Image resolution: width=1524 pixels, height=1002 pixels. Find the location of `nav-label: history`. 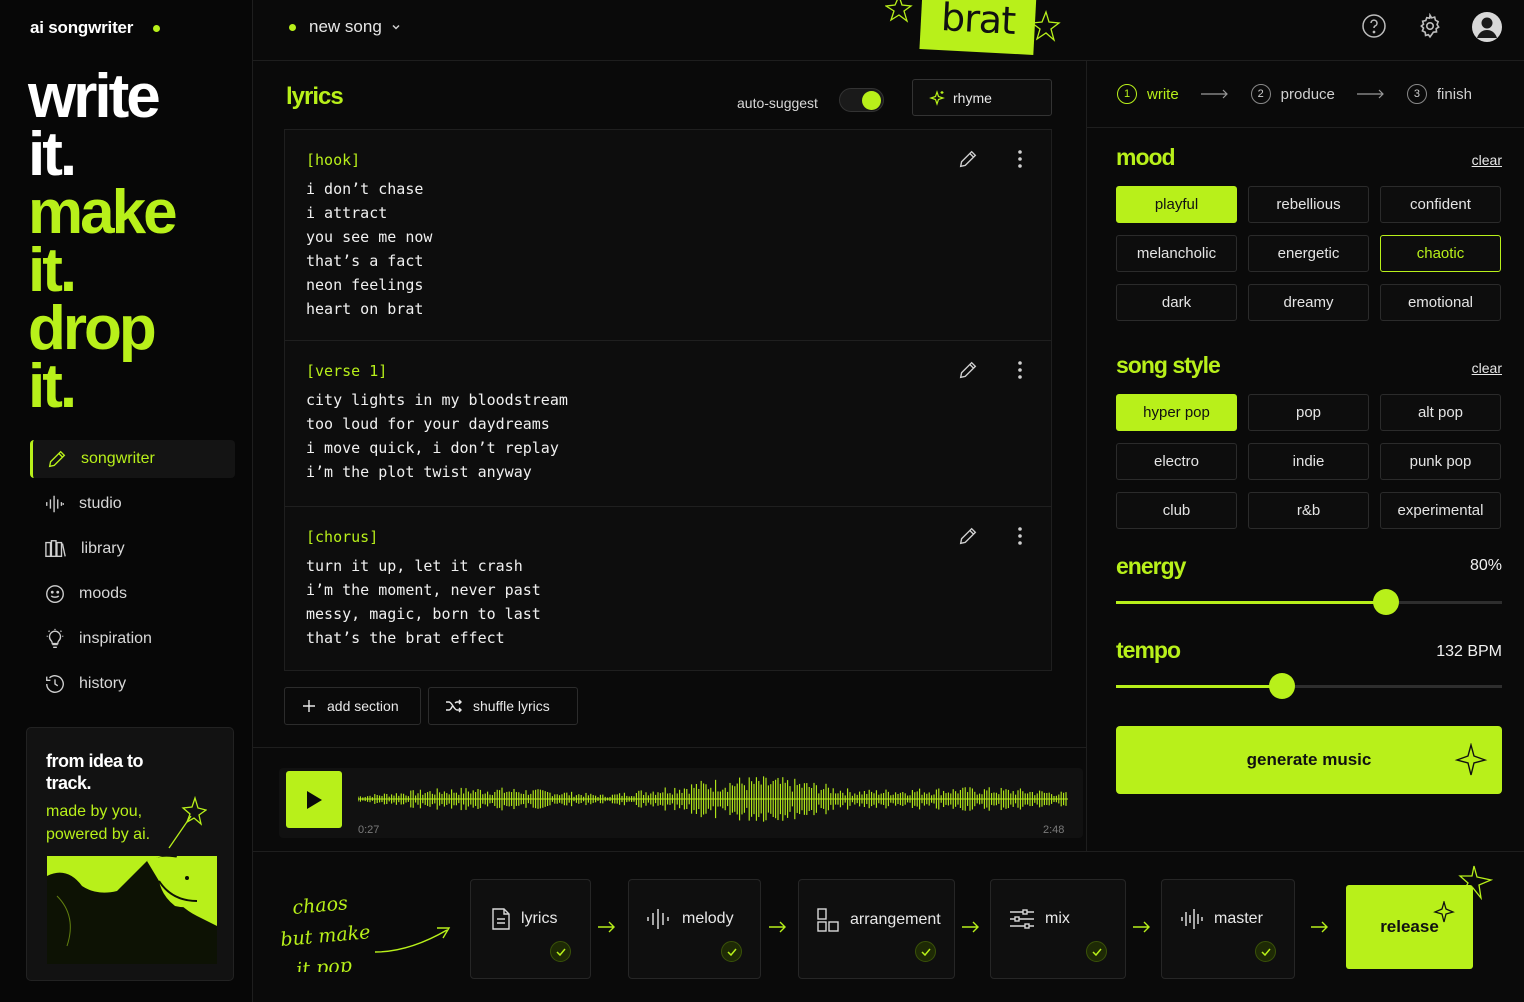

nav-label: history is located at coordinates (103, 683).